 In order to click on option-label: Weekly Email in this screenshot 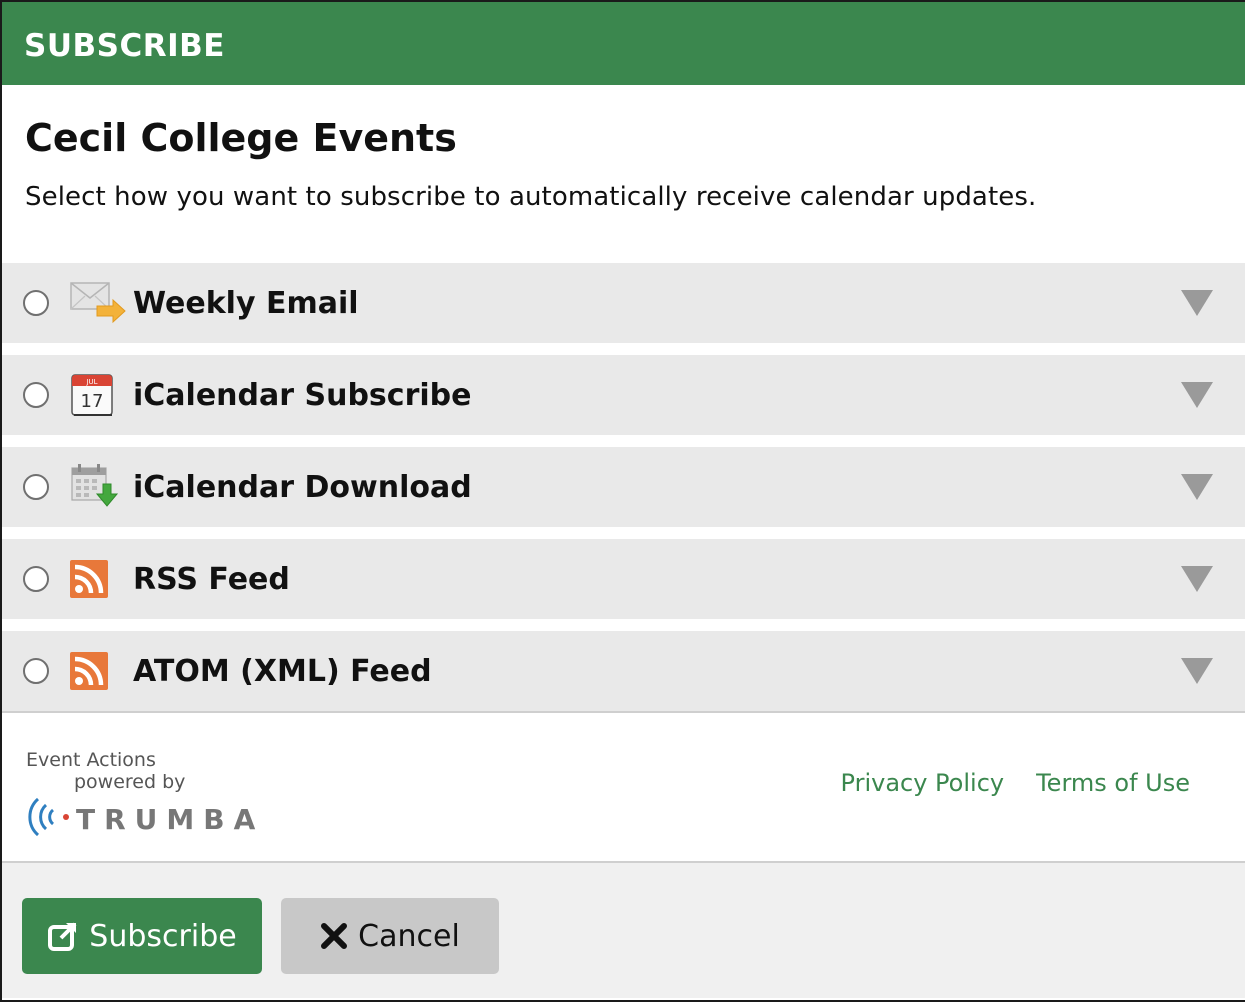, I will do `click(246, 303)`.